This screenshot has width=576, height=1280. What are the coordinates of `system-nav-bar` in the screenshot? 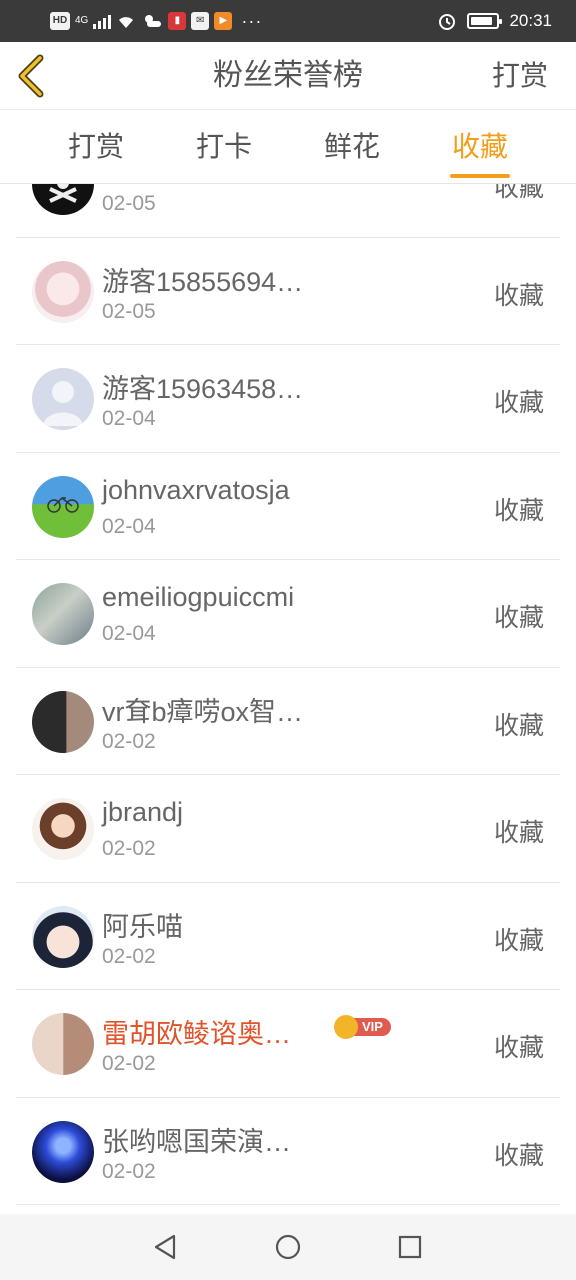 It's located at (288, 1247).